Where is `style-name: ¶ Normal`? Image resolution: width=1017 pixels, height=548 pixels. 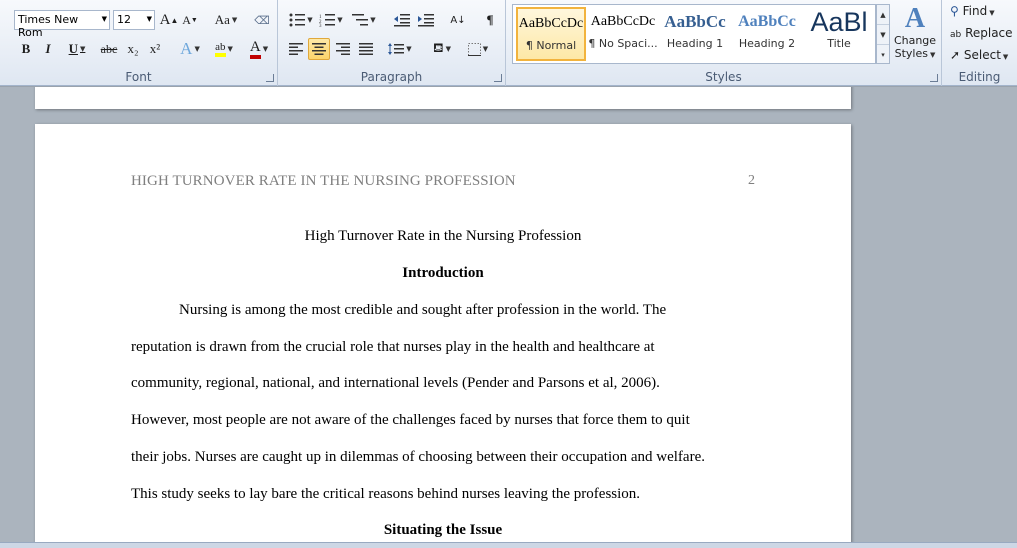
style-name: ¶ Normal is located at coordinates (551, 45).